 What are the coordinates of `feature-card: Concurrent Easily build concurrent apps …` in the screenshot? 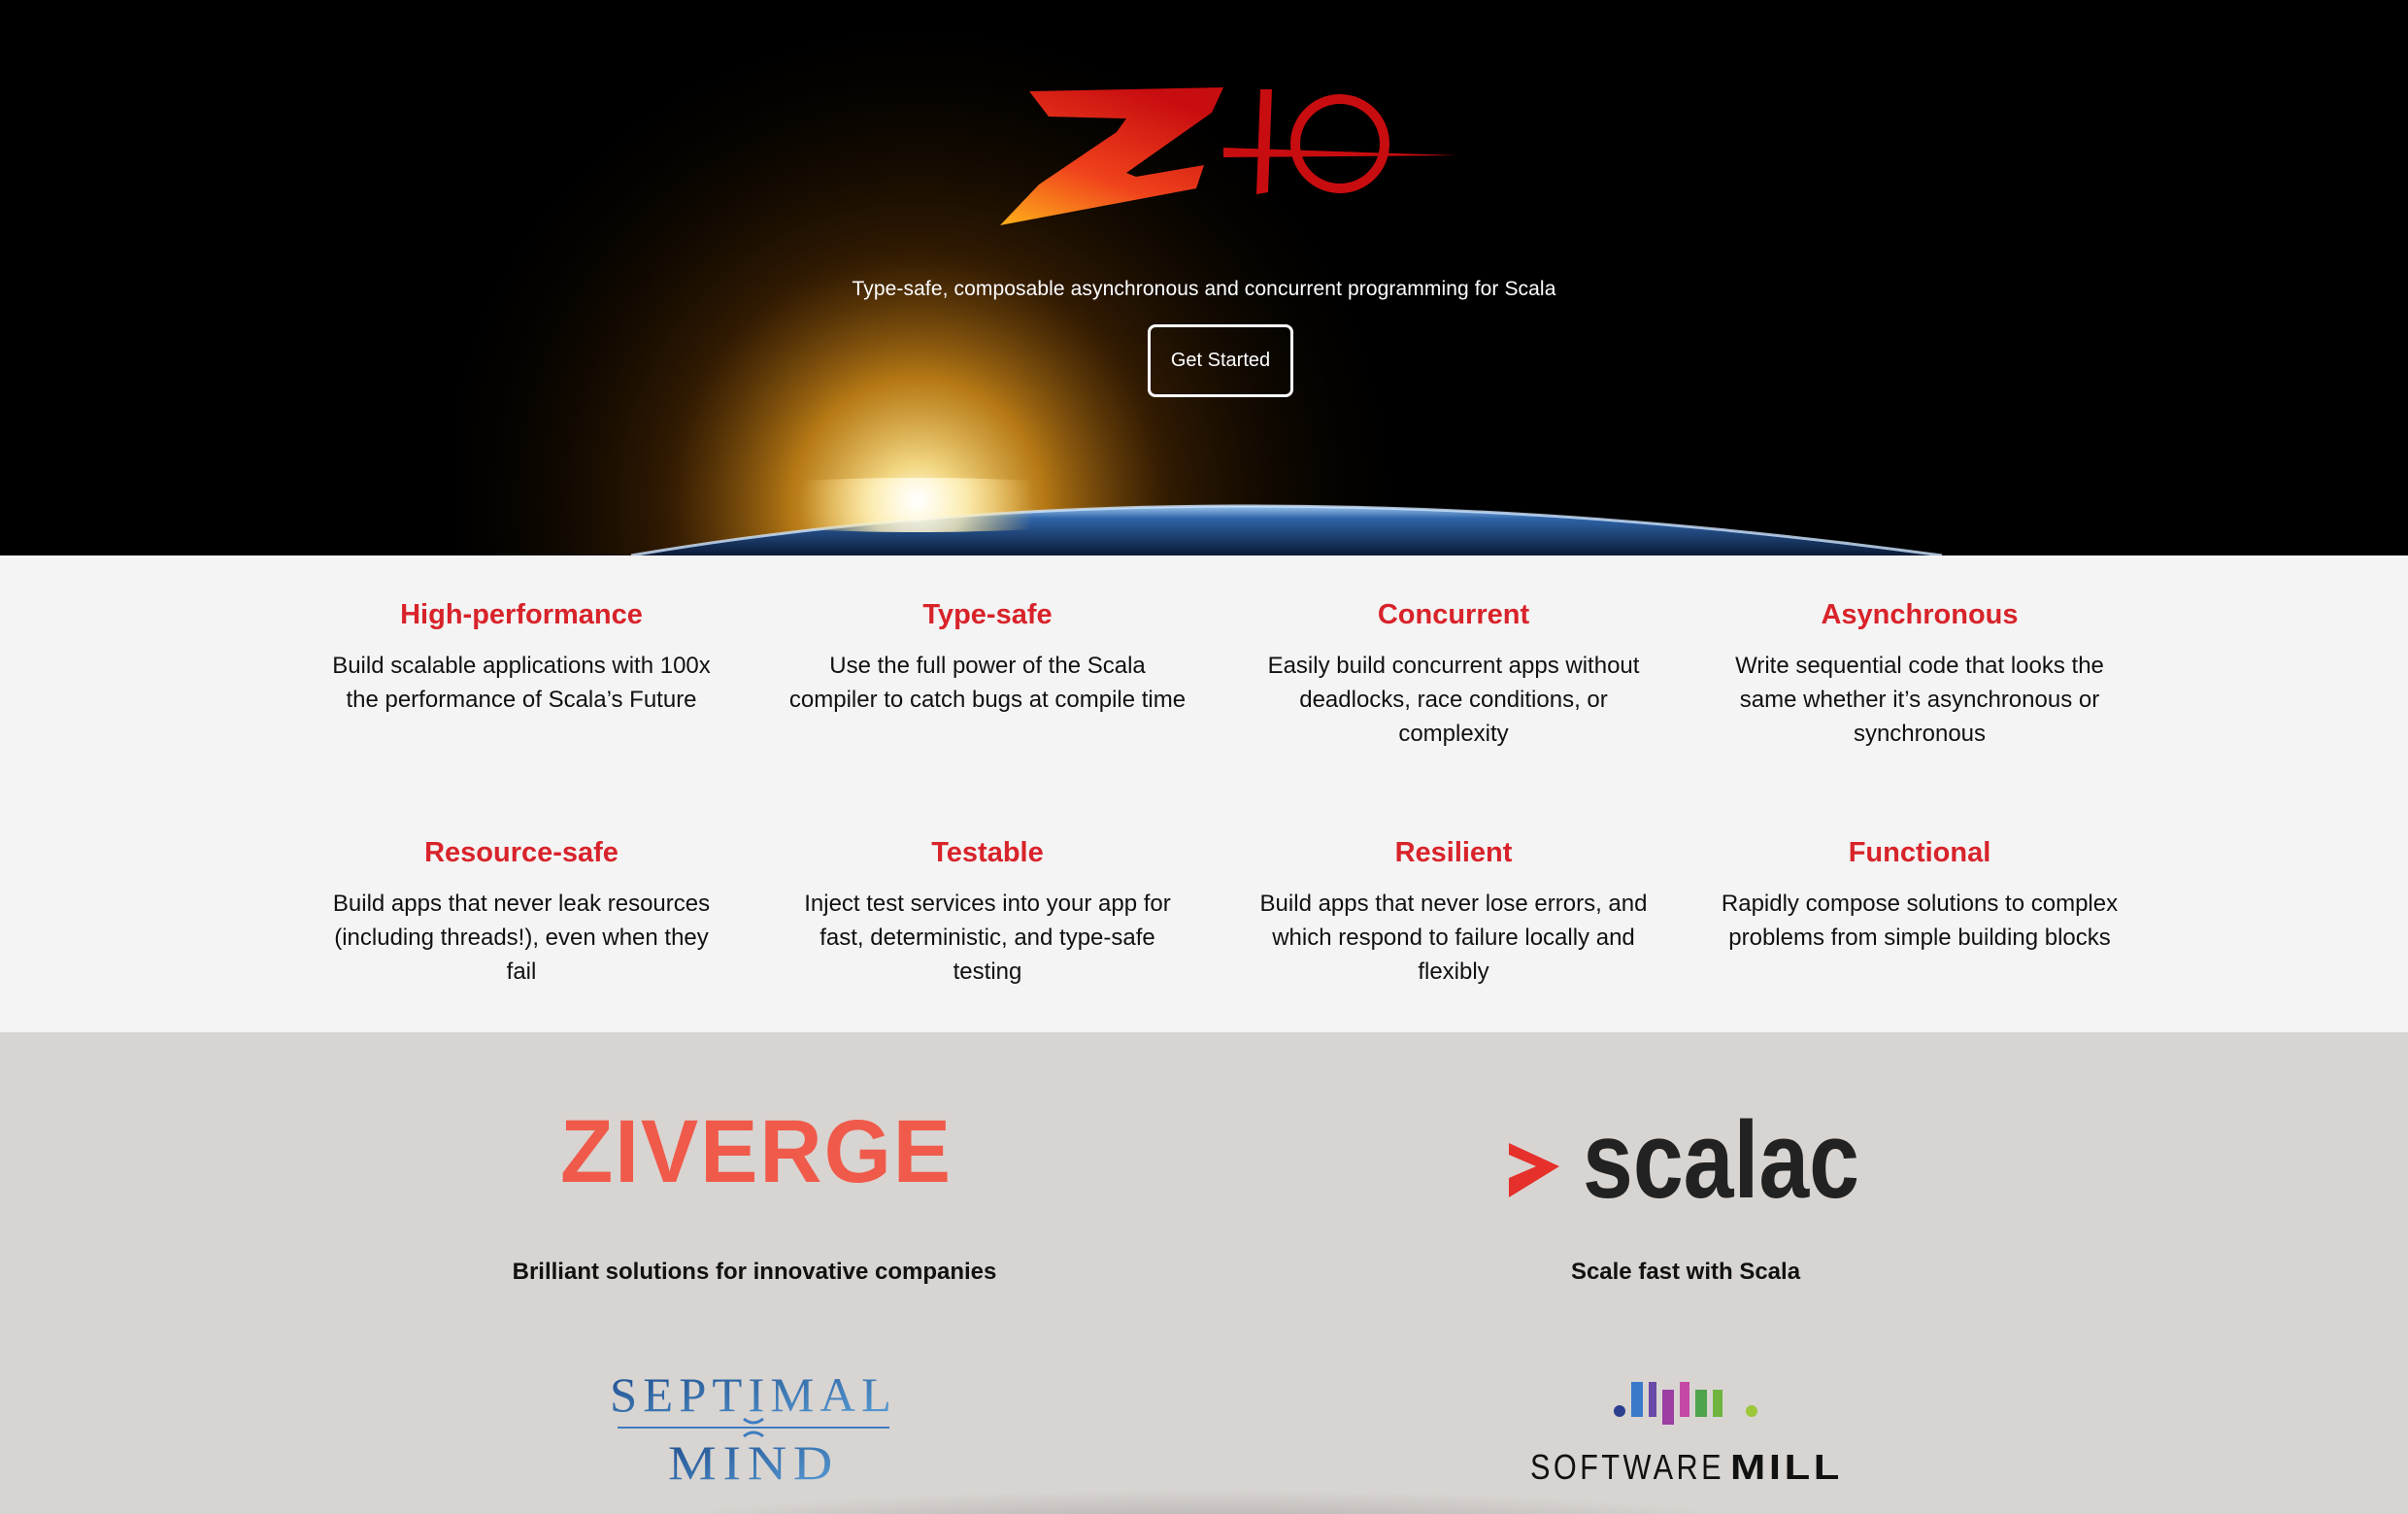 It's located at (1454, 673).